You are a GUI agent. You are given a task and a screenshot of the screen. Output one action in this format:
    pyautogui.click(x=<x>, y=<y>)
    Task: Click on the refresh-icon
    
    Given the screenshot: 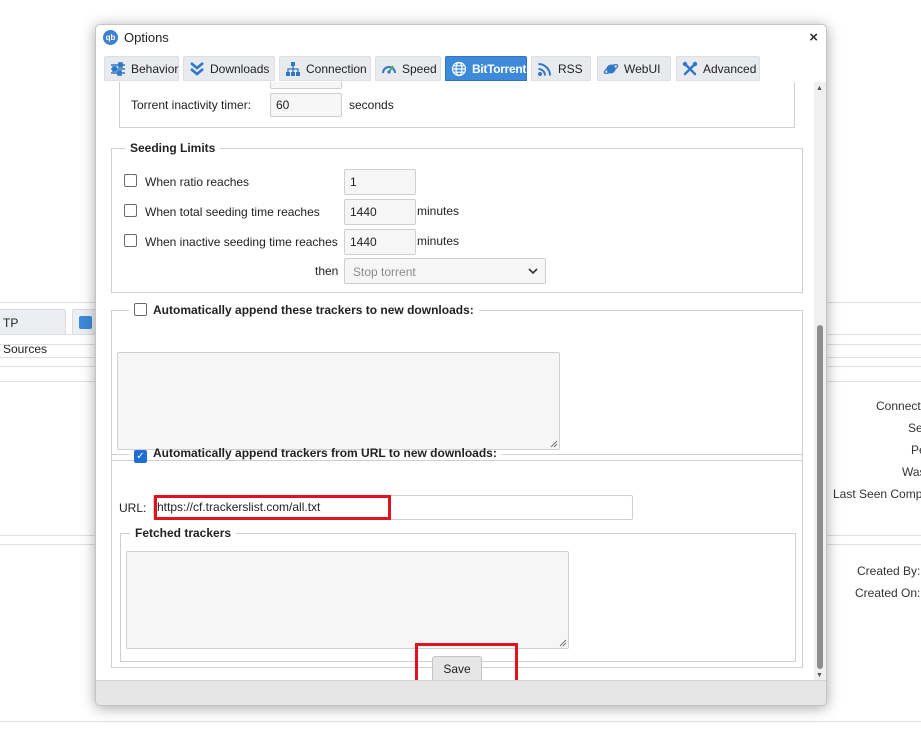 What is the action you would take?
    pyautogui.click(x=85, y=322)
    